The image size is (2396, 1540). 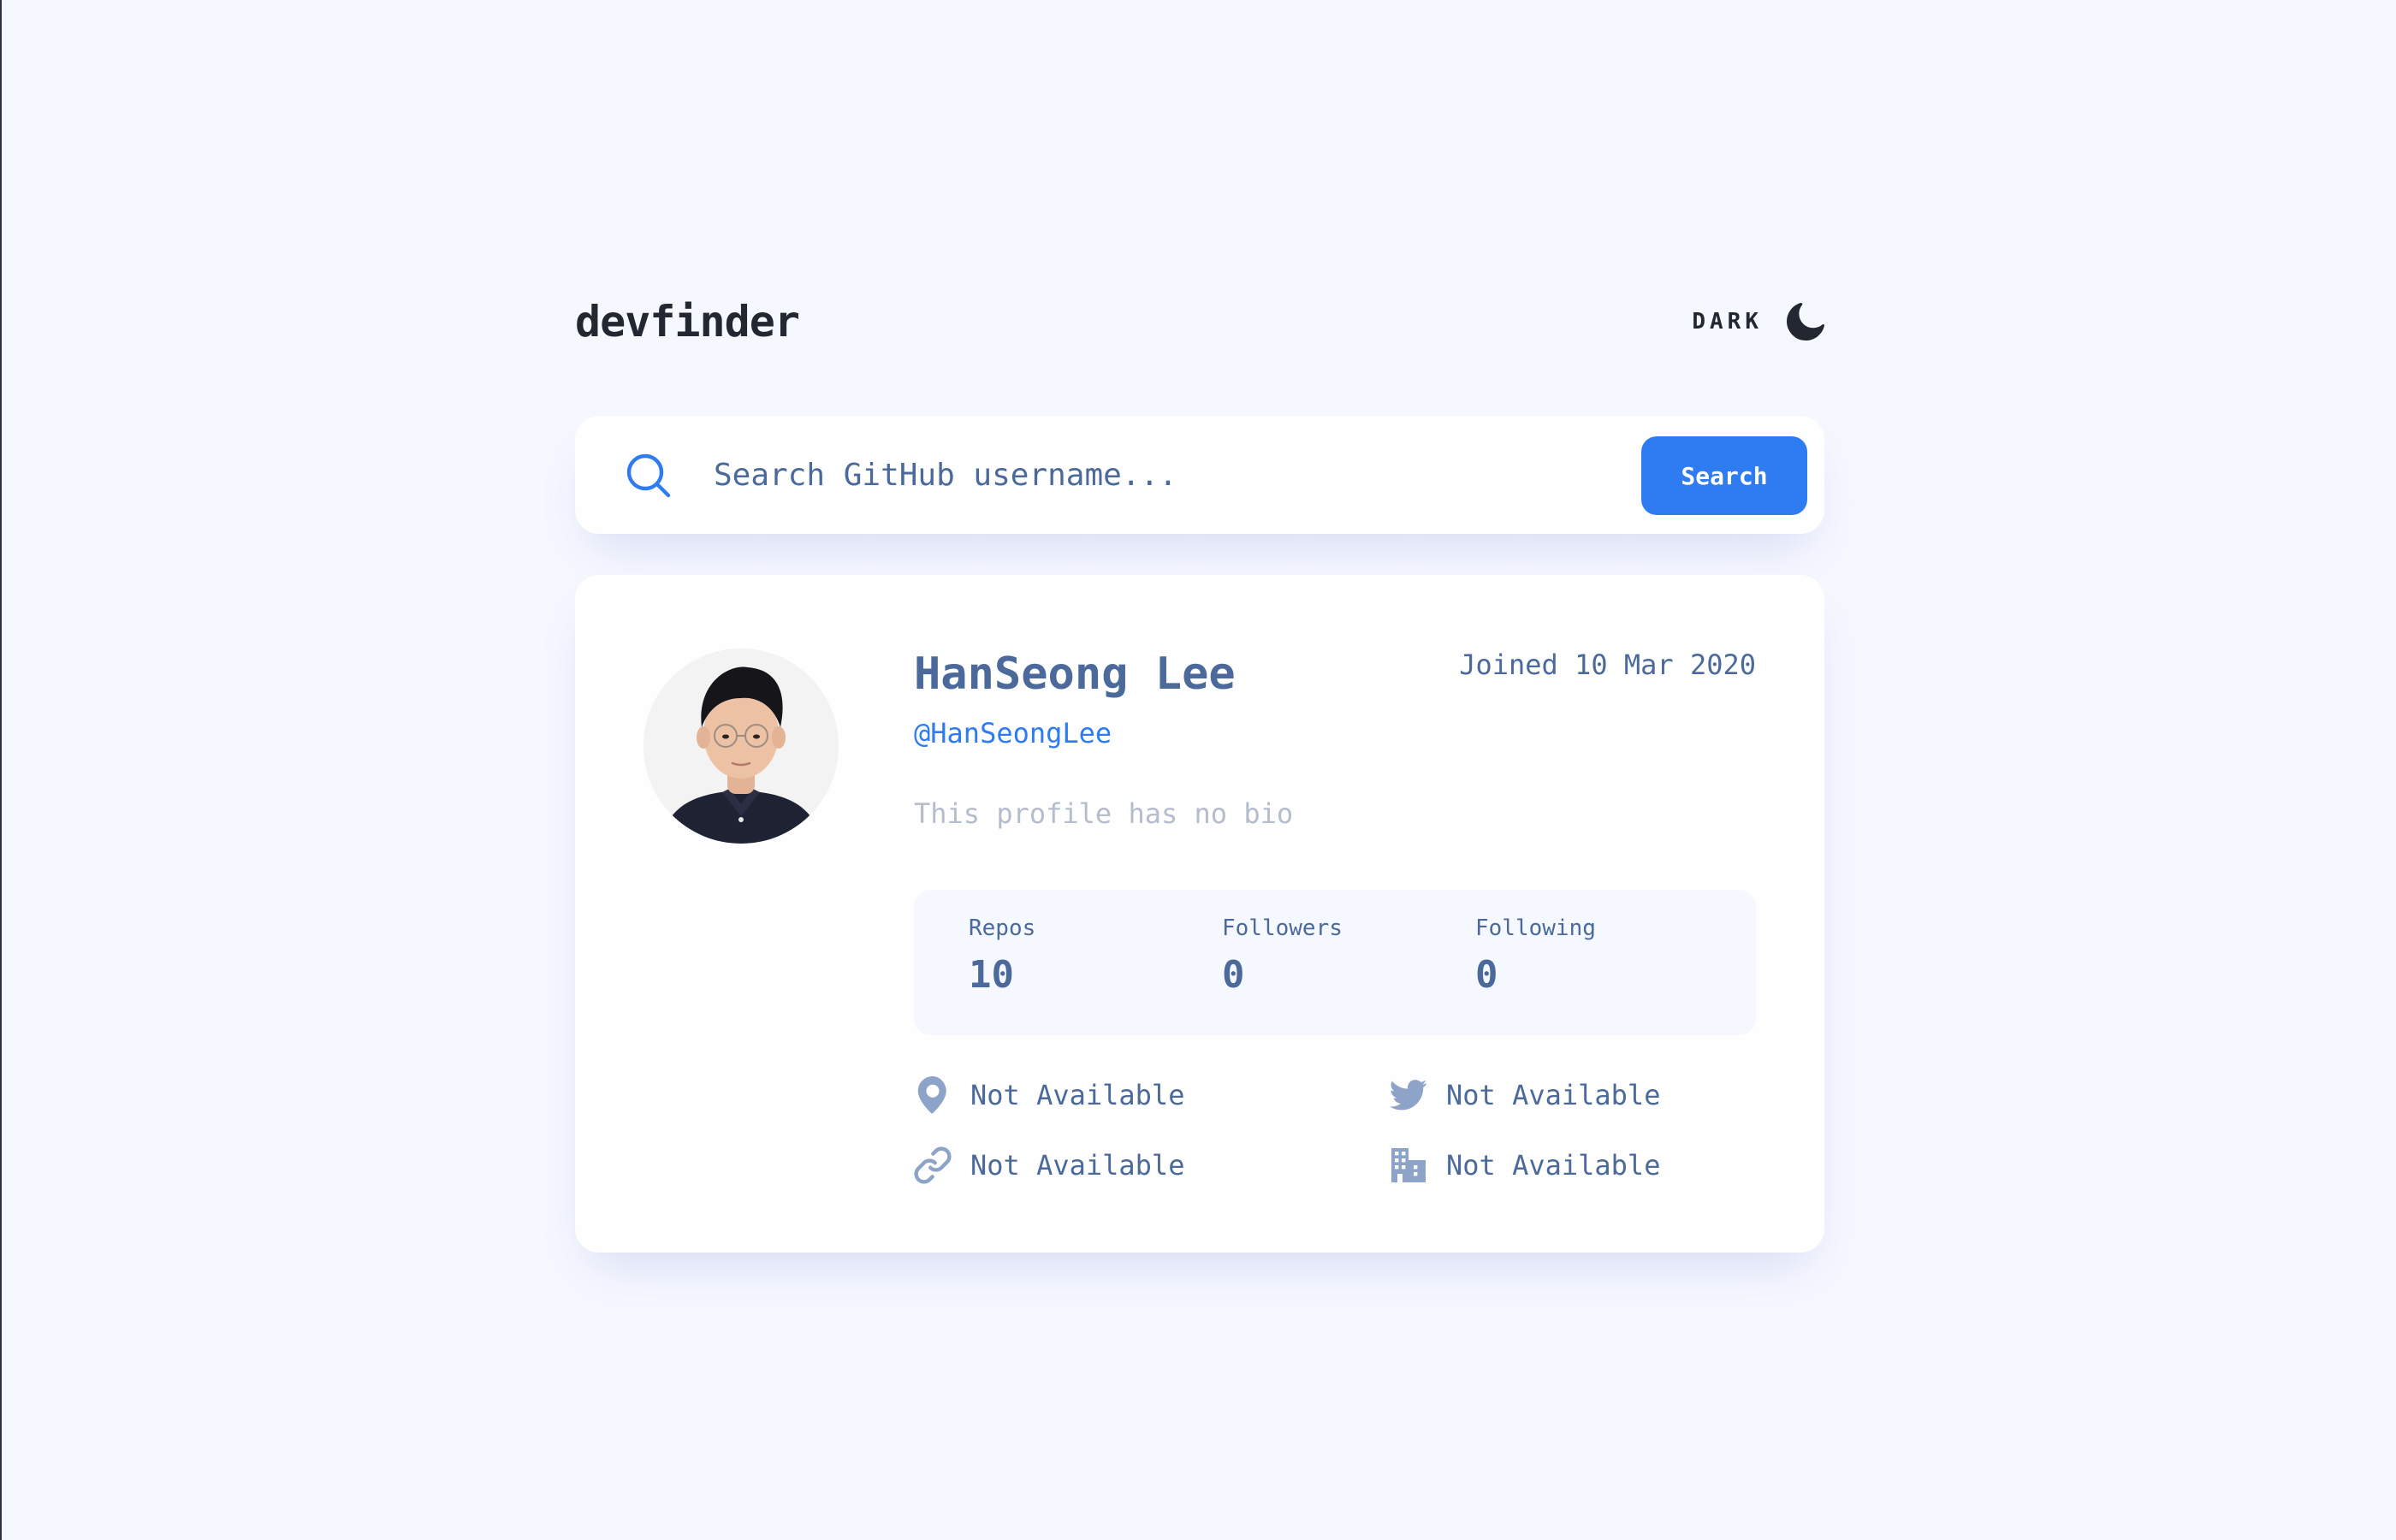 What do you see at coordinates (1282, 956) in the screenshot?
I see `stat-followers: Followers 0` at bounding box center [1282, 956].